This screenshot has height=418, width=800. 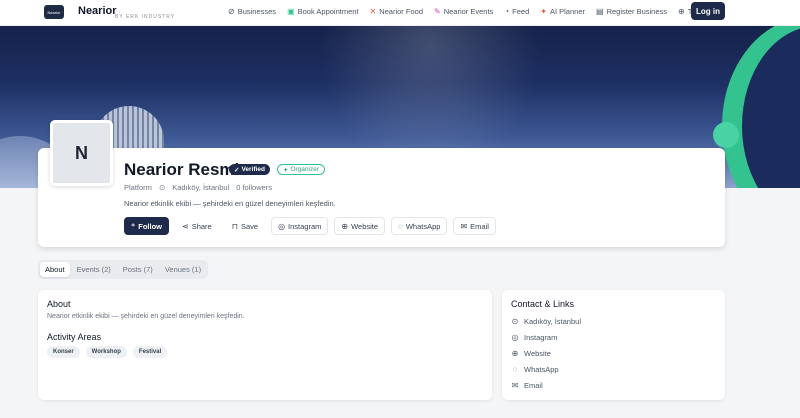 I want to click on contact-location: ⊙ Kadıköy, İstanbul, so click(x=546, y=321).